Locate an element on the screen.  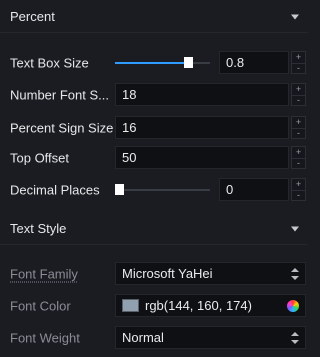
top-offset-row: Top Offset 50 + - is located at coordinates (154, 157).